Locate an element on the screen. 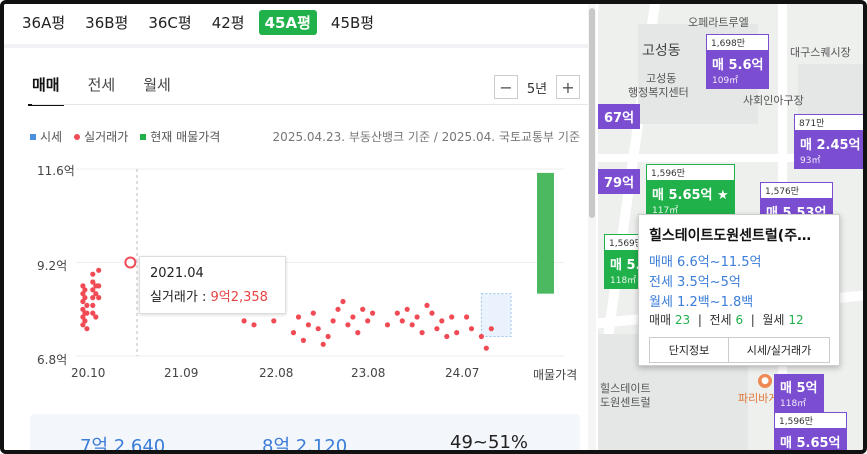  price-marker-selected: 1,596만 매 5.65억 ★ 117㎡ is located at coordinates (690, 191).